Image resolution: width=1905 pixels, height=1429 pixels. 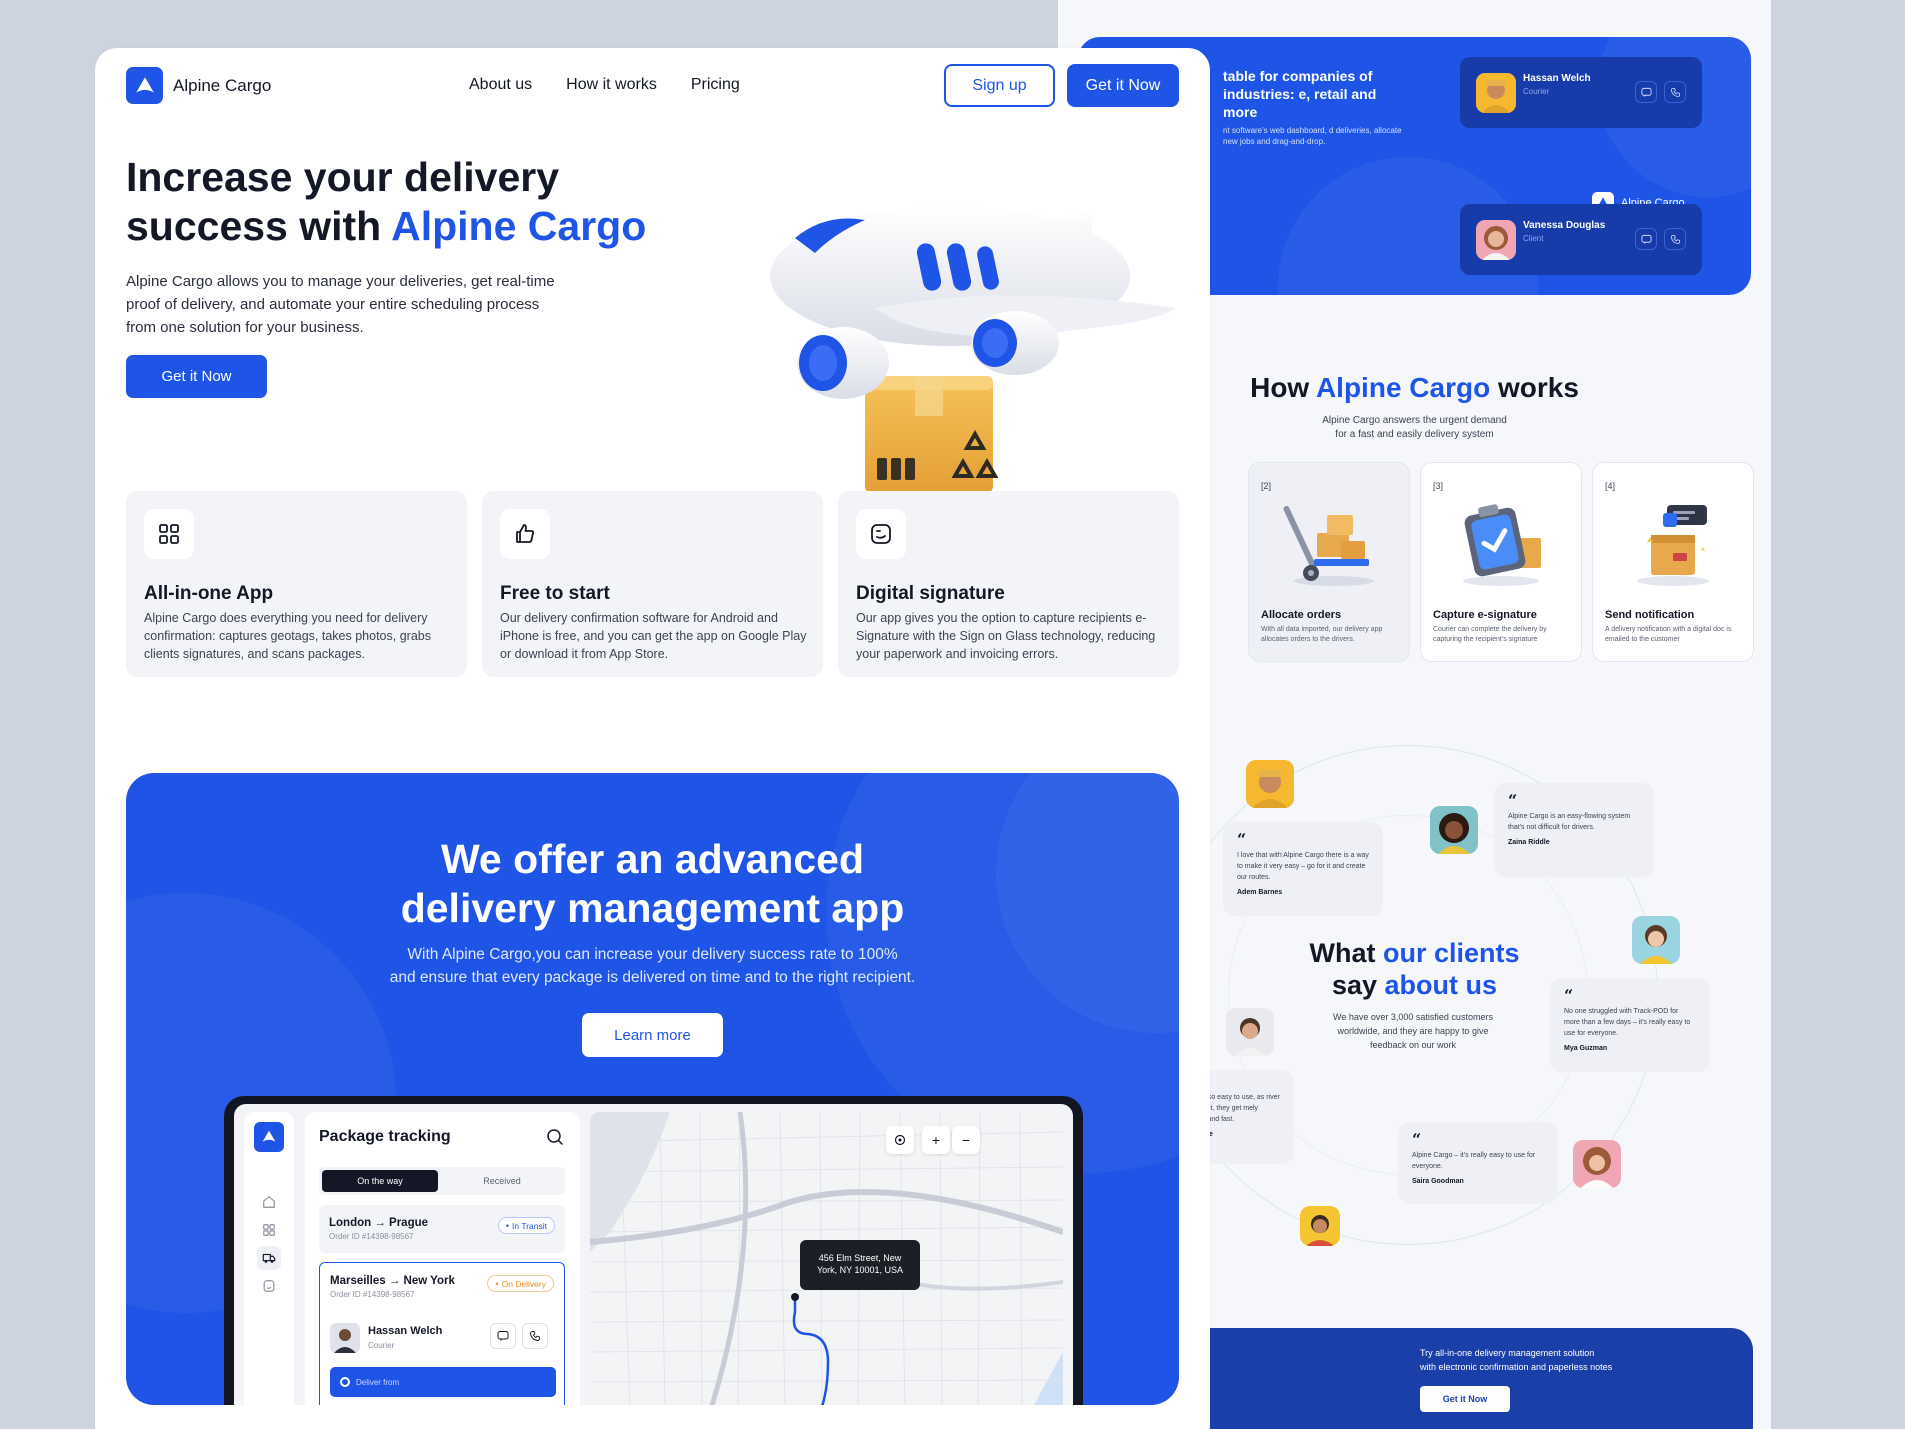 I want to click on quote-author: Mya Guzman, so click(x=1586, y=1048).